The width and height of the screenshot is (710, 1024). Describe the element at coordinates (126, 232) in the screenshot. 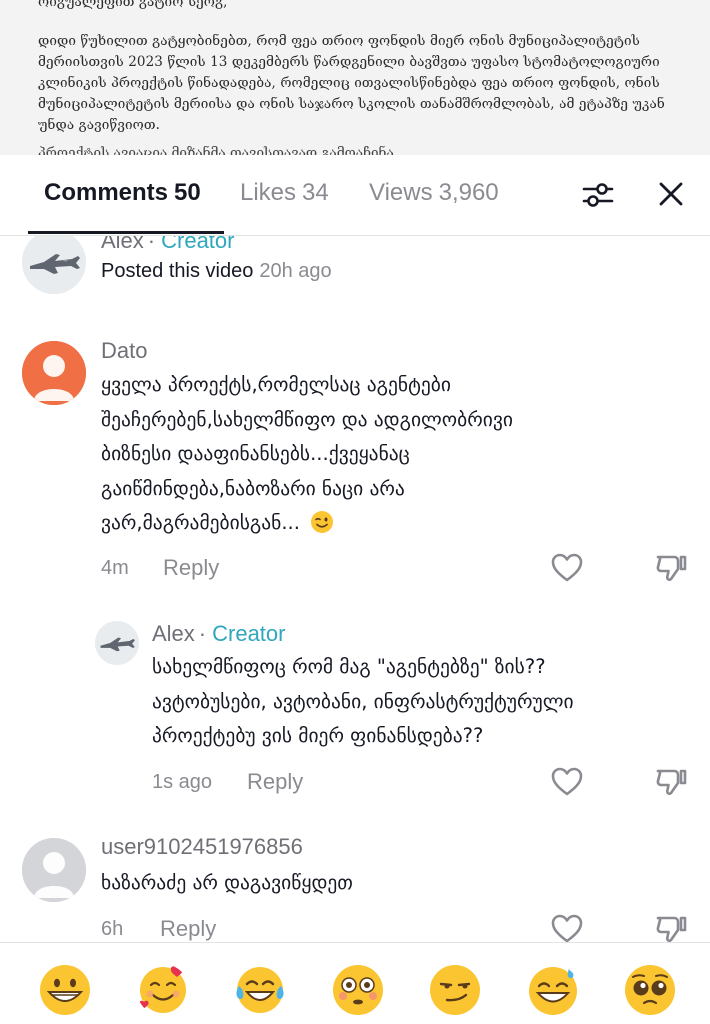

I see `active-tab-indicator` at that location.